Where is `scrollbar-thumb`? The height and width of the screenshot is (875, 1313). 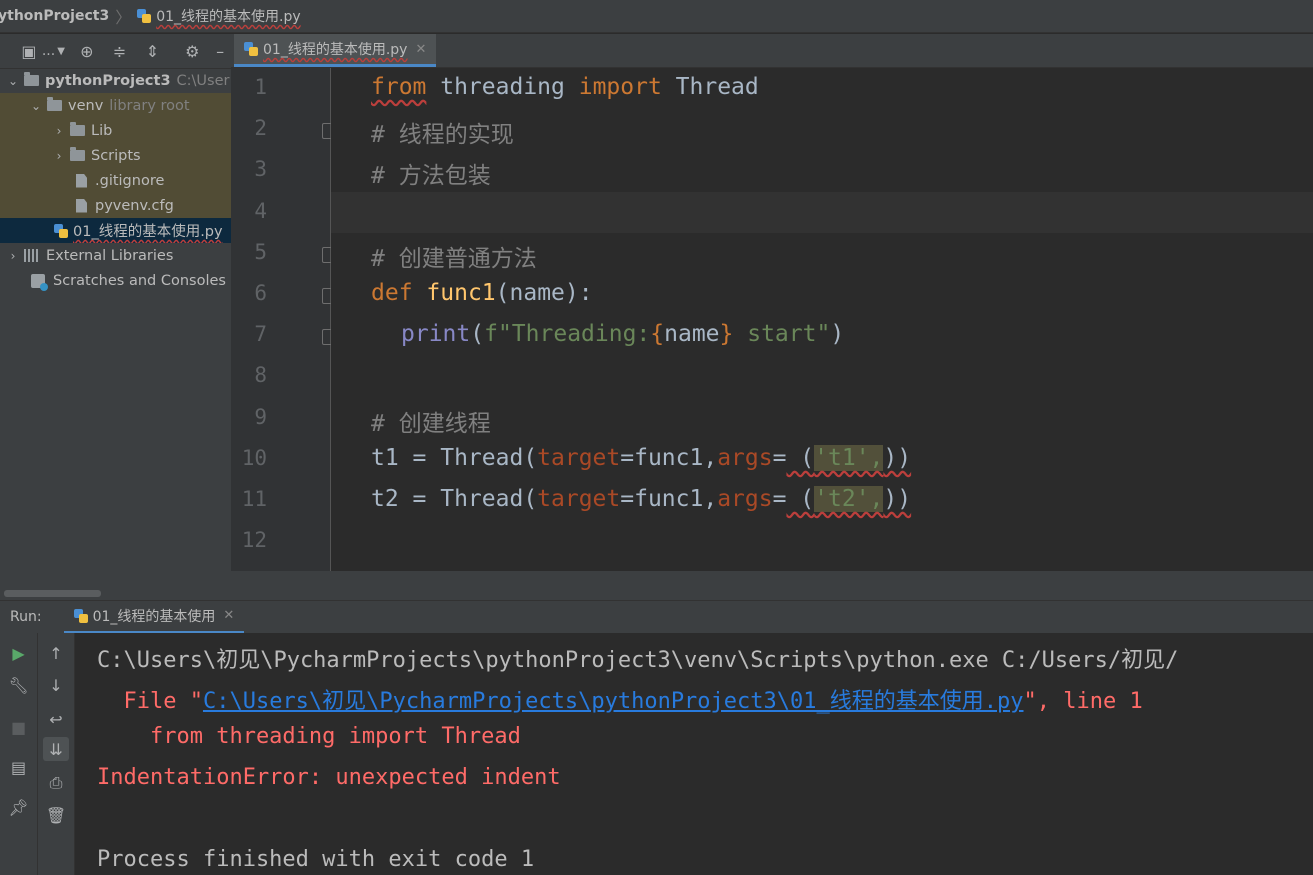 scrollbar-thumb is located at coordinates (52, 593).